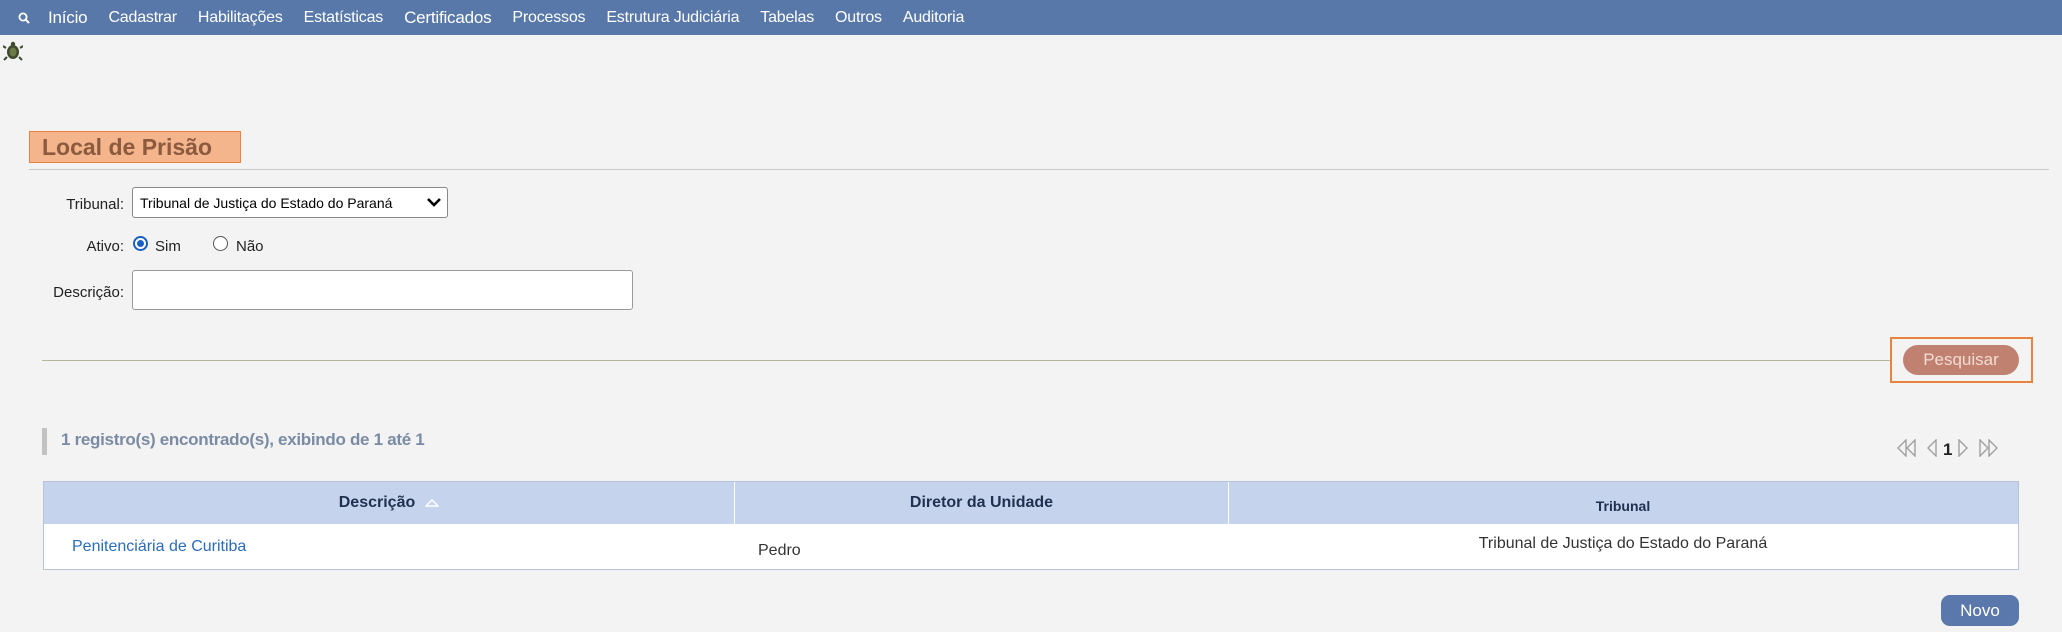 The width and height of the screenshot is (2062, 632). I want to click on column-header-descricao: Descrição, so click(389, 503).